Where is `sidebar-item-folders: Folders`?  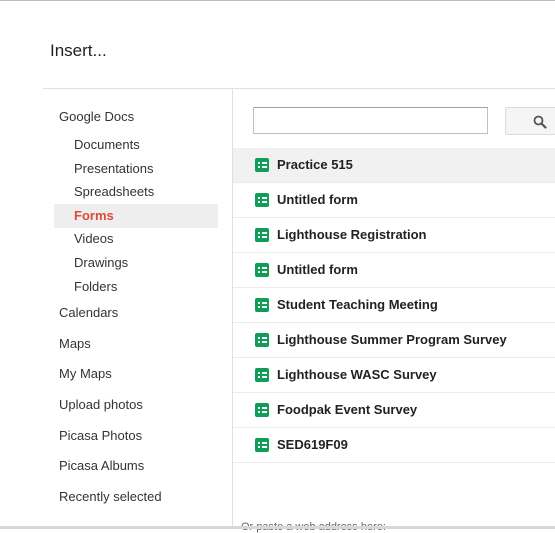 sidebar-item-folders: Folders is located at coordinates (95, 286).